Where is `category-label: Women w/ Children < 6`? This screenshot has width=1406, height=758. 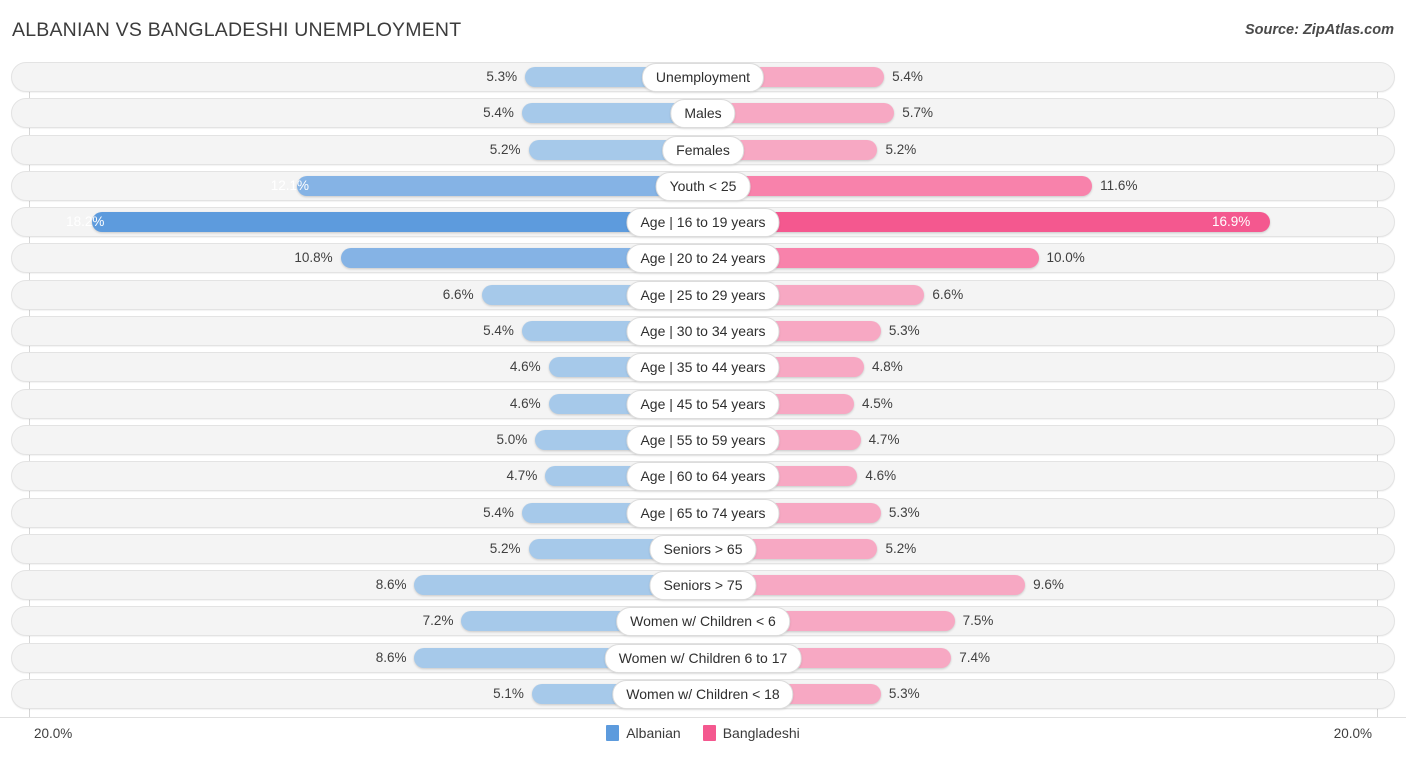 category-label: Women w/ Children < 6 is located at coordinates (703, 622).